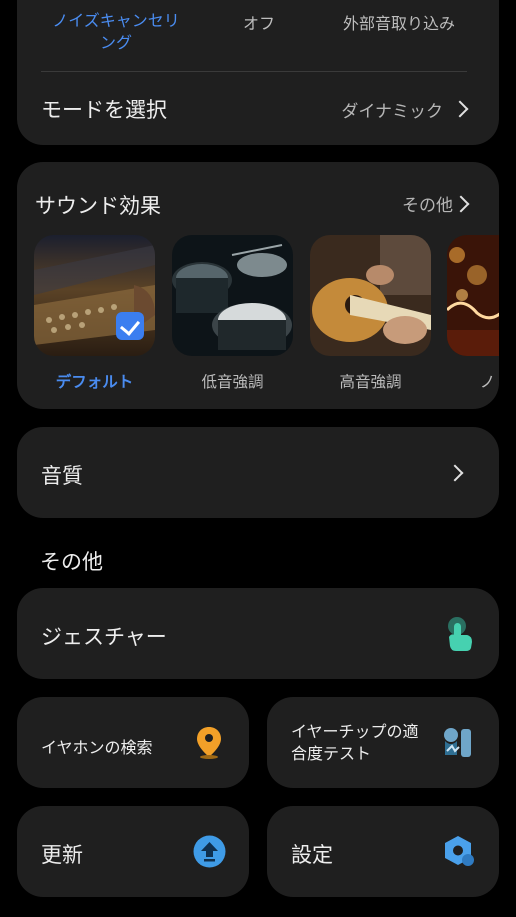  Describe the element at coordinates (459, 635) in the screenshot. I see `touch-hand-icon` at that location.